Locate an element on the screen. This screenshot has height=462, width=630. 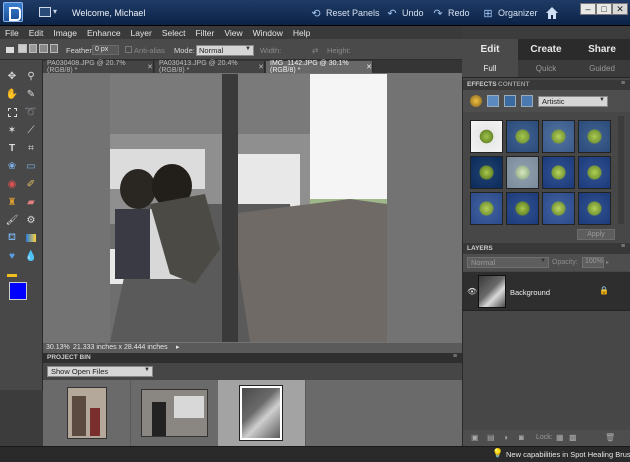
opacity-input: 100% is located at coordinates (593, 262).